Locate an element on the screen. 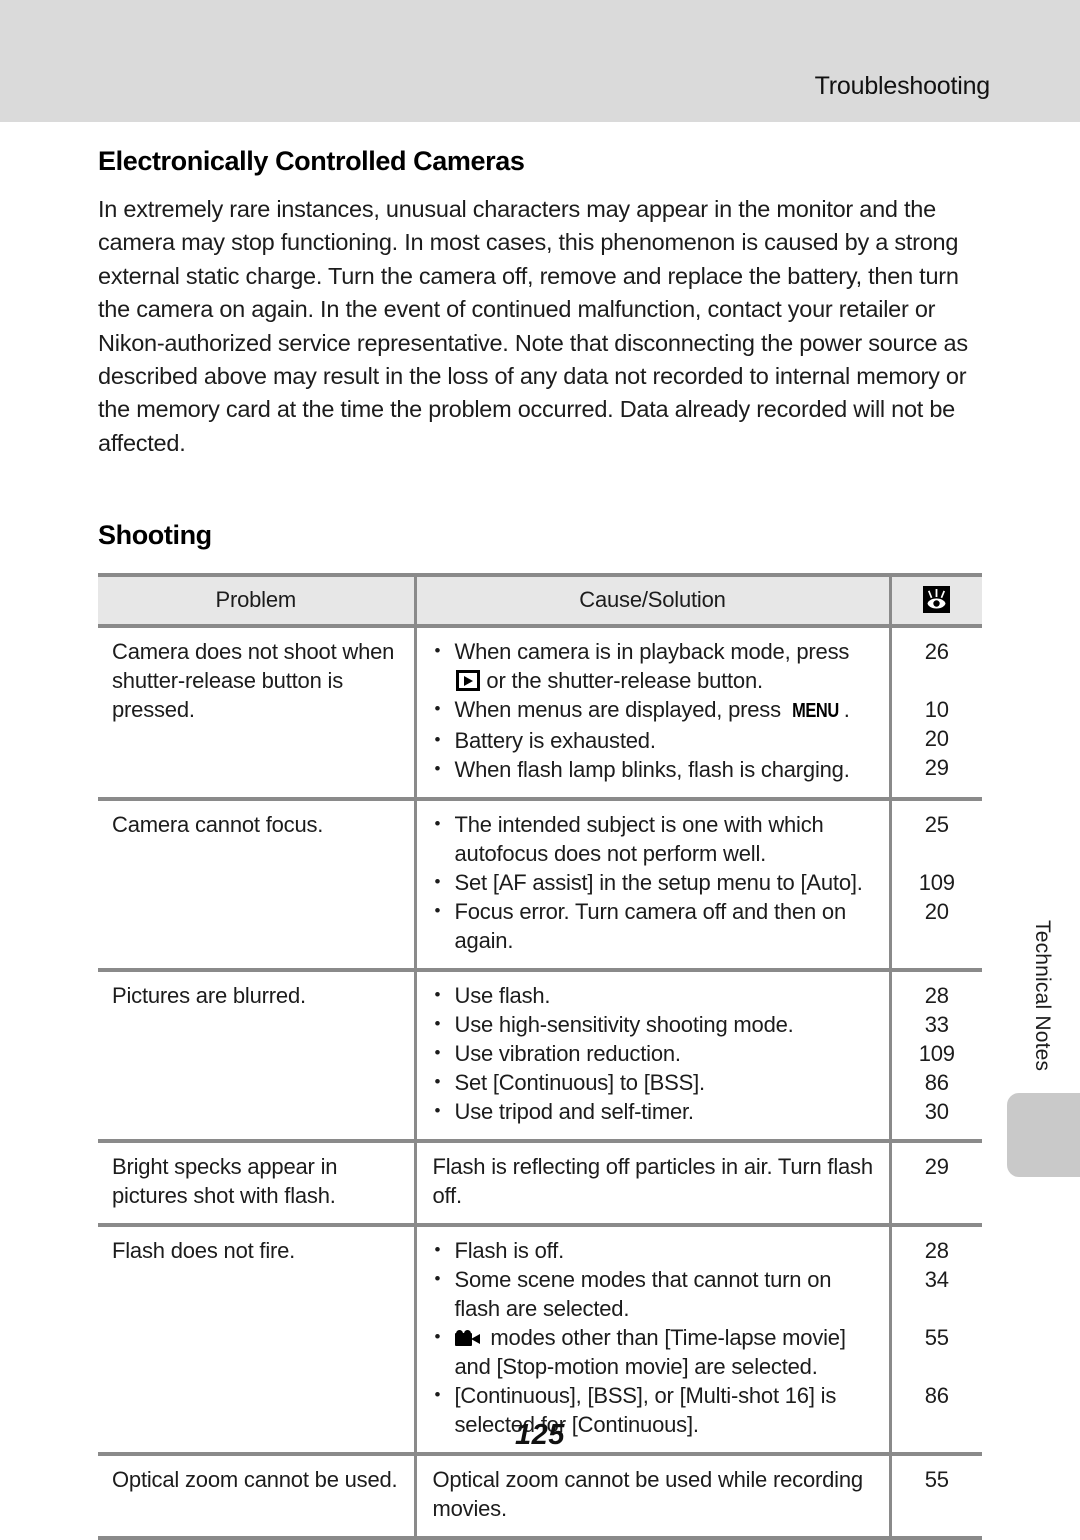 The image size is (1080, 1540). movie-icon is located at coordinates (467, 1338).